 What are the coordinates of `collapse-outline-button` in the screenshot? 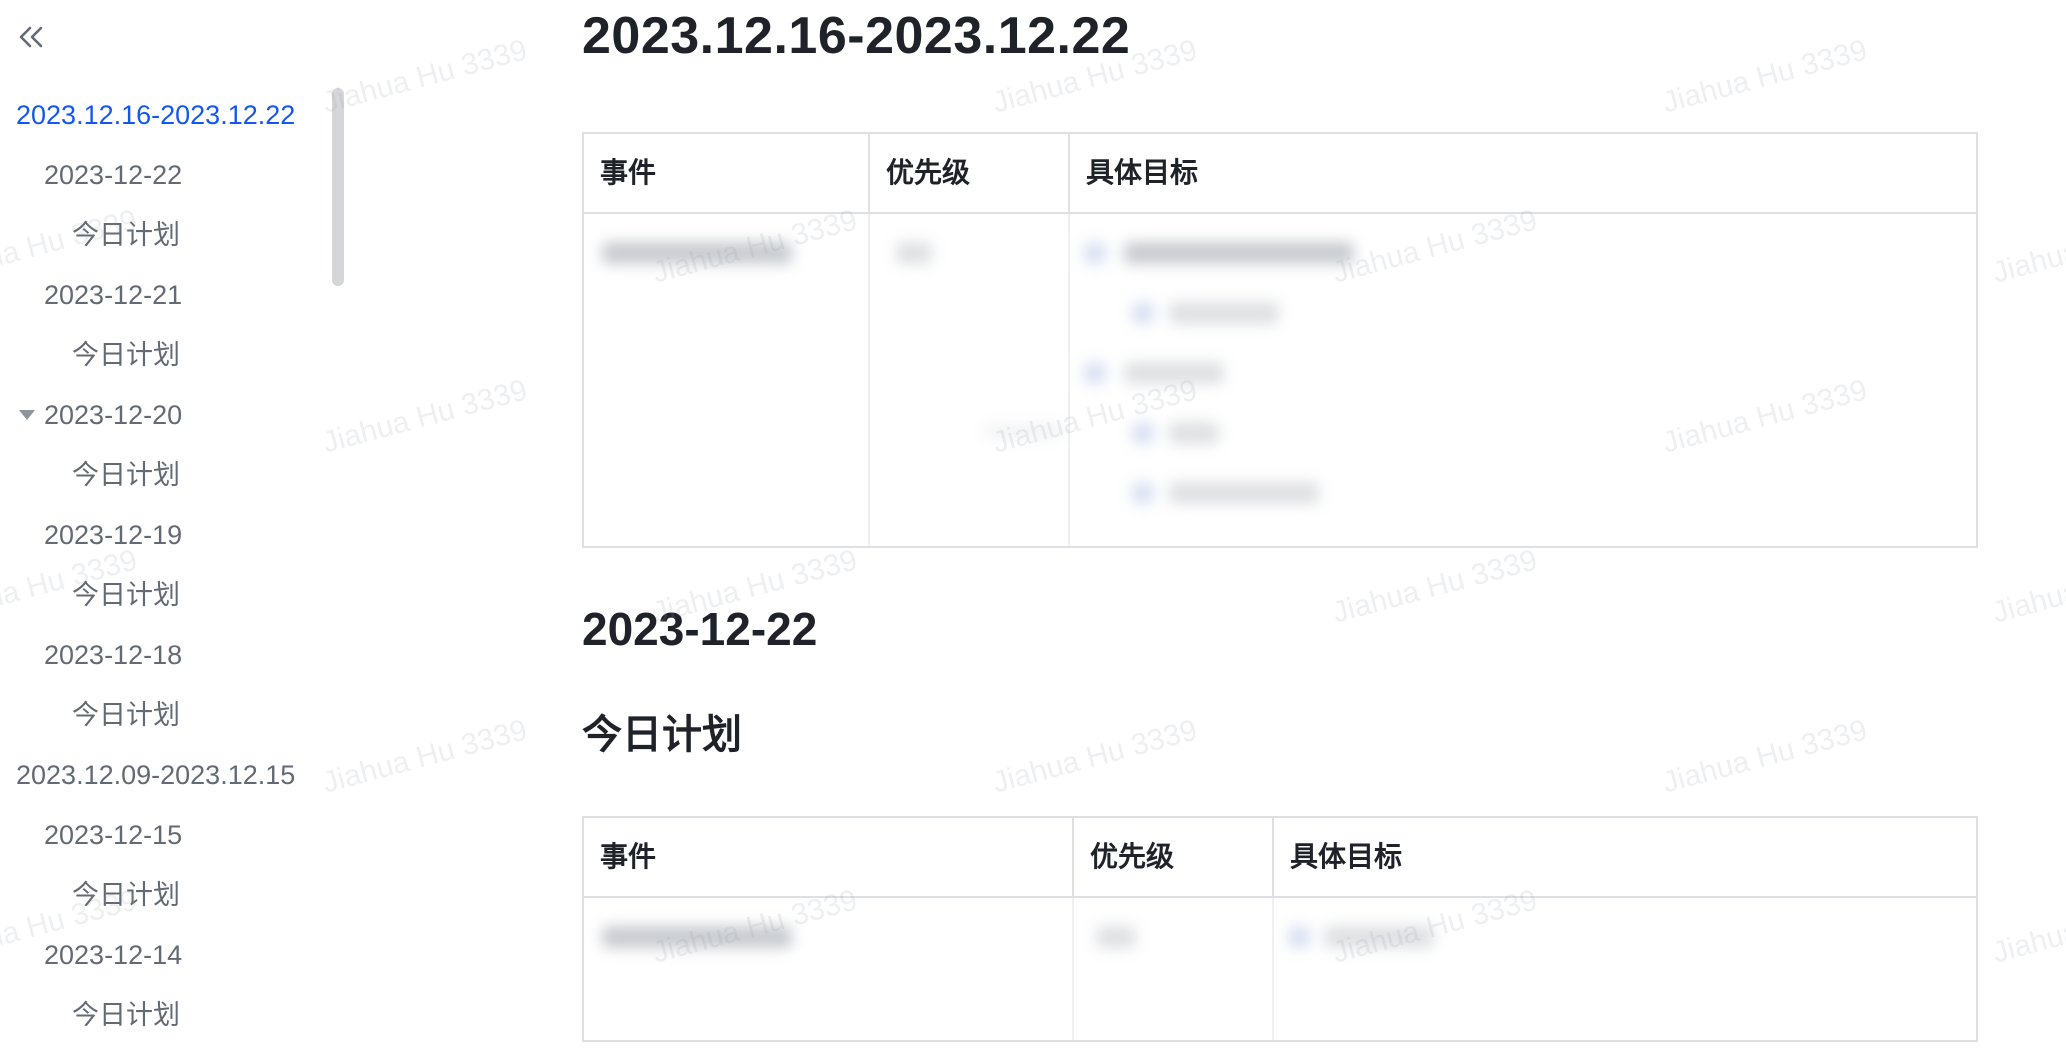 It's located at (31, 39).